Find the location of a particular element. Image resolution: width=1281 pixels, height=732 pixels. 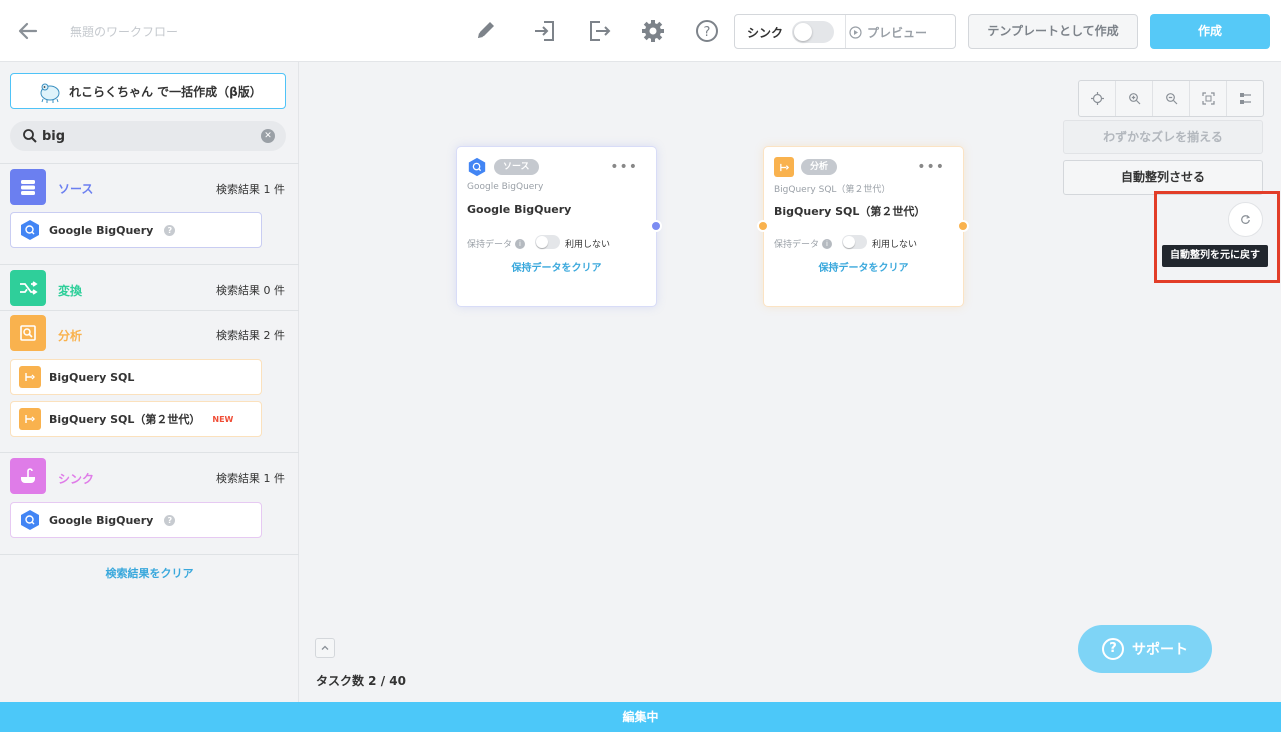

source-item-google-bigquery: Google BigQuery? is located at coordinates (136, 230).